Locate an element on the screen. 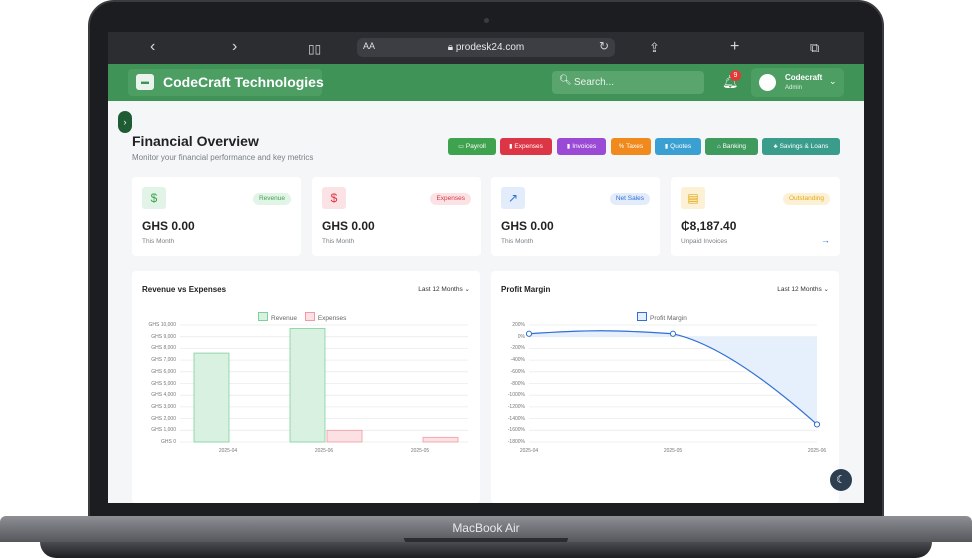 The image size is (972, 558). chevron-down-icon: ⌄ is located at coordinates (833, 81).